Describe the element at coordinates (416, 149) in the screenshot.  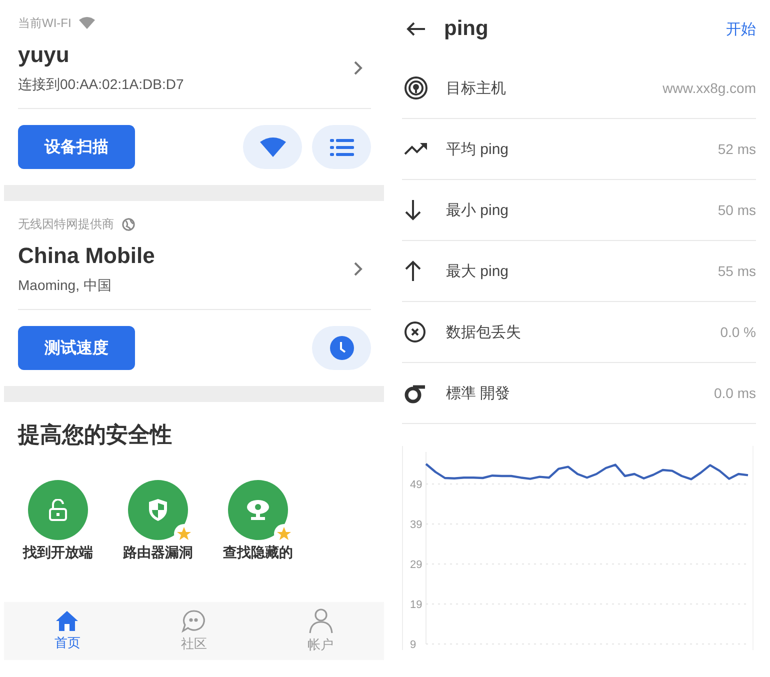
I see `trending-up-icon` at that location.